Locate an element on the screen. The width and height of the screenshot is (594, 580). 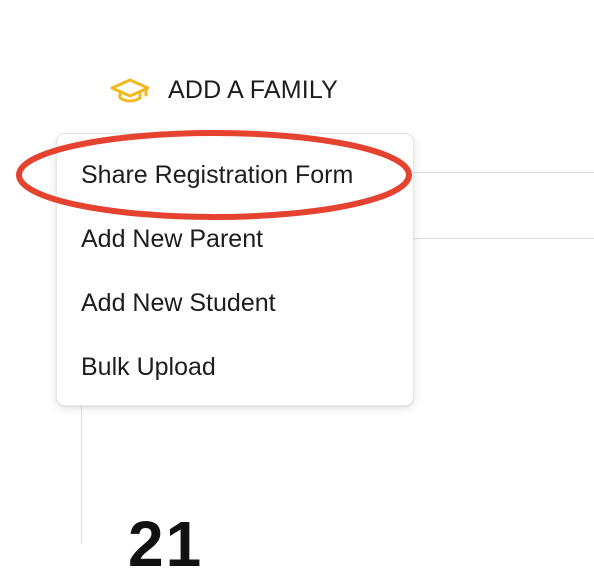
add-family-label: ADD A FAMILY is located at coordinates (253, 89).